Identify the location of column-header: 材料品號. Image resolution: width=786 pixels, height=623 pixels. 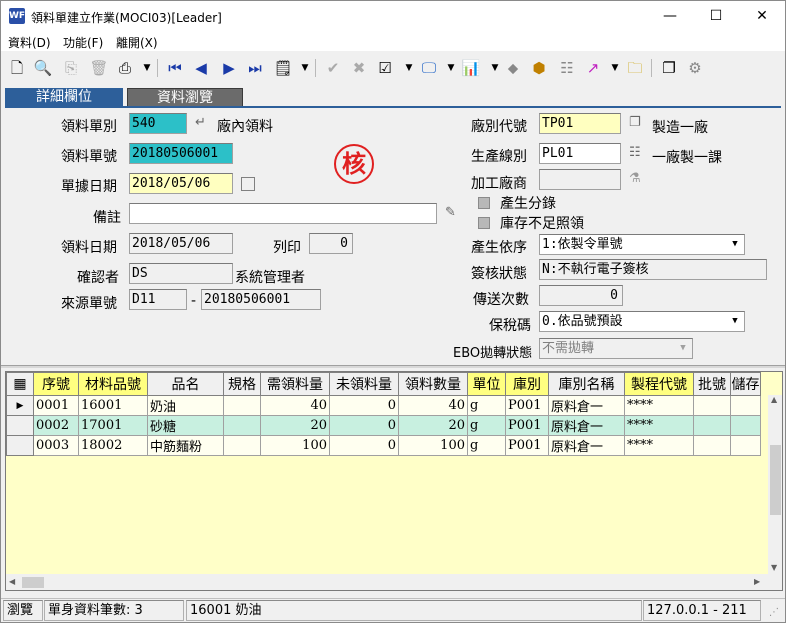
(113, 384).